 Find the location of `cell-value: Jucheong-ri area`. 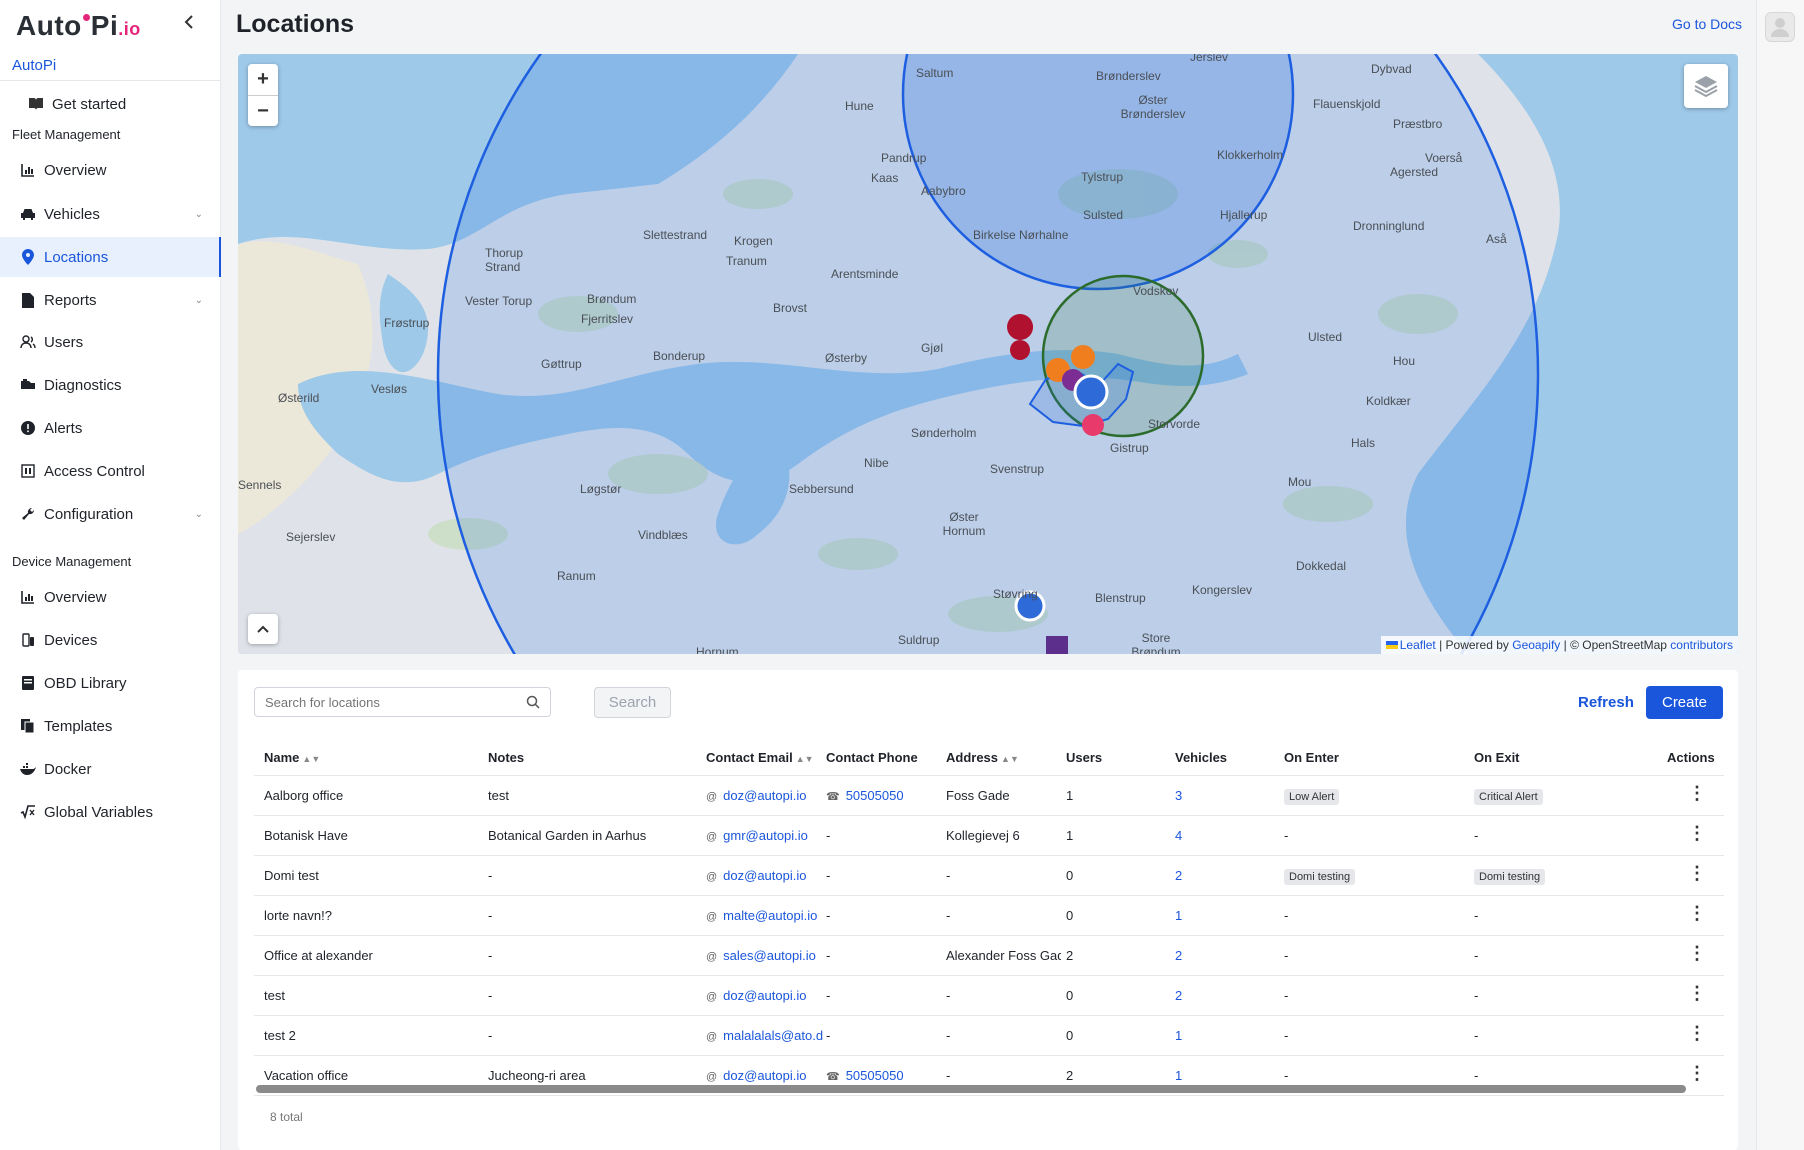

cell-value: Jucheong-ri area is located at coordinates (537, 1075).